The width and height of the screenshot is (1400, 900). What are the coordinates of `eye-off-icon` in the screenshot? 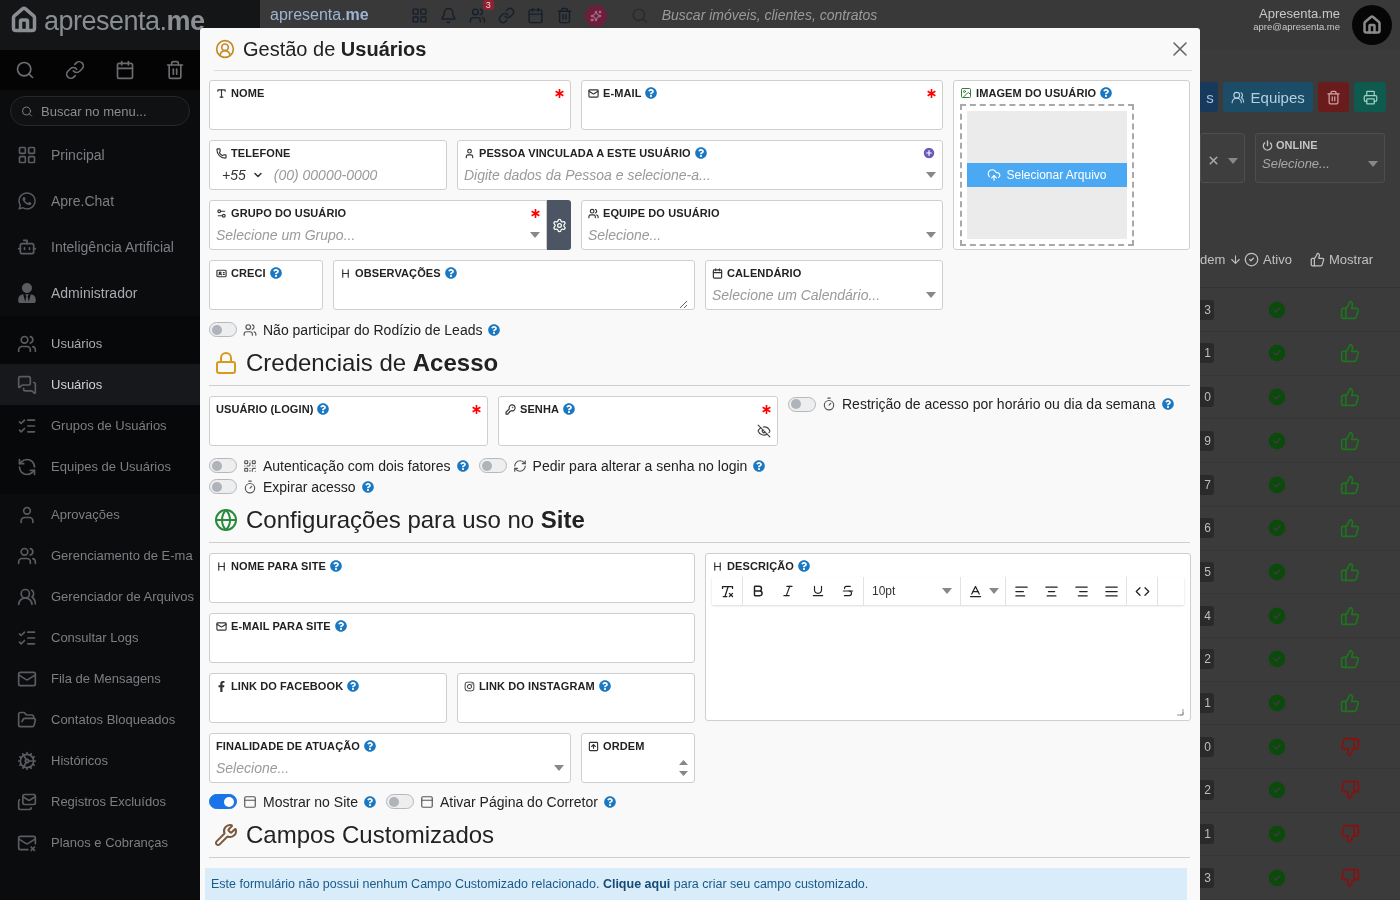 It's located at (764, 431).